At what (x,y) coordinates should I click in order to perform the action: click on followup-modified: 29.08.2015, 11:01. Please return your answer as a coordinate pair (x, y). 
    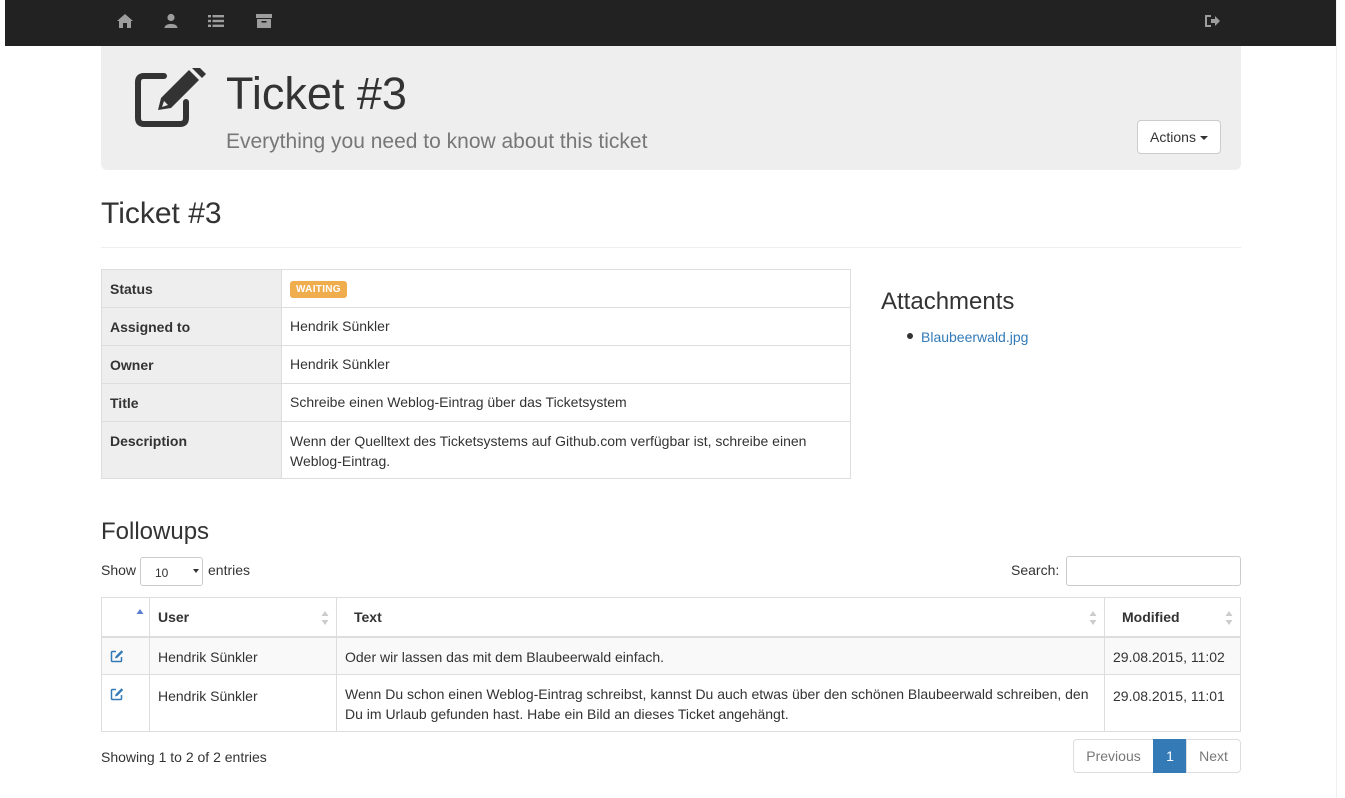
    Looking at the image, I should click on (1172, 703).